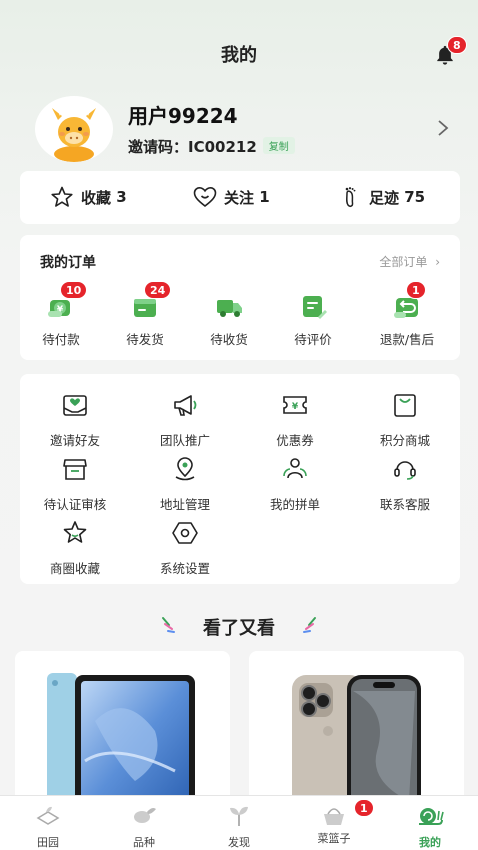 This screenshot has height=850, width=478. What do you see at coordinates (184, 440) in the screenshot?
I see `tool-label: 团队推广` at bounding box center [184, 440].